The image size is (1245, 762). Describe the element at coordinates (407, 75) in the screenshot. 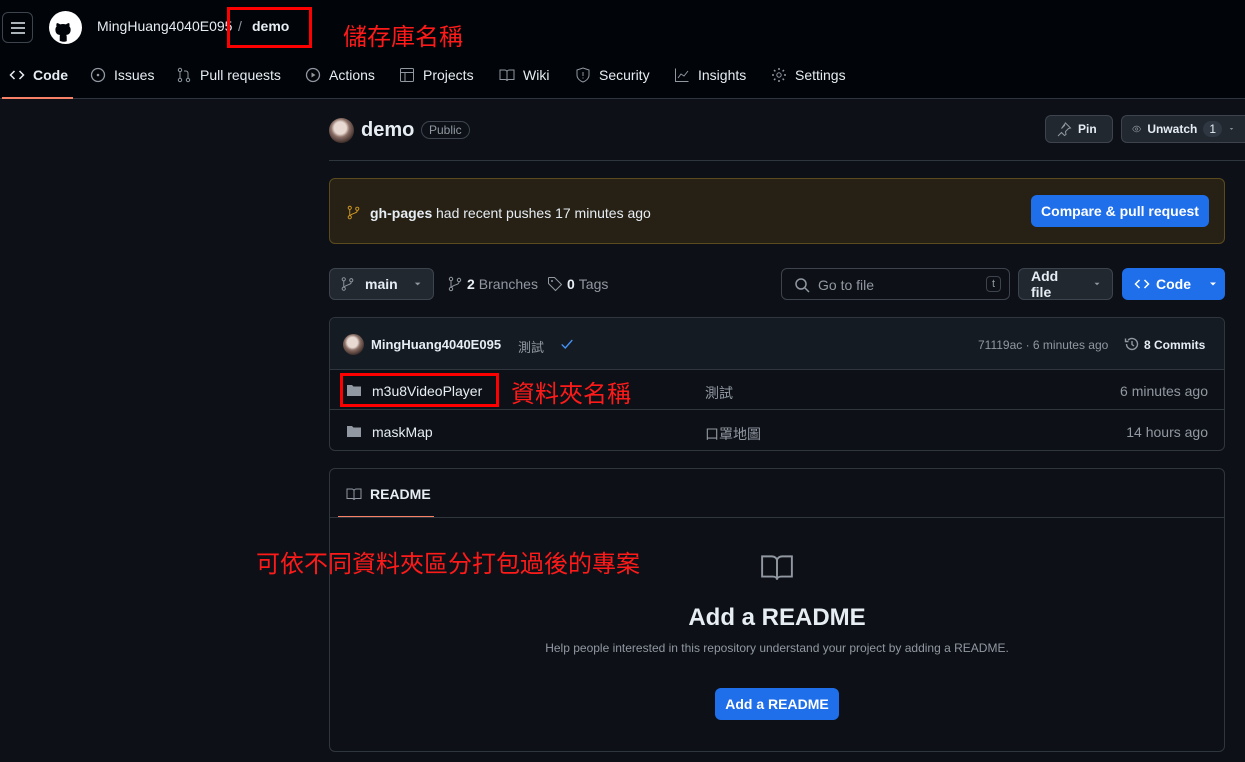

I see `table-icon` at that location.